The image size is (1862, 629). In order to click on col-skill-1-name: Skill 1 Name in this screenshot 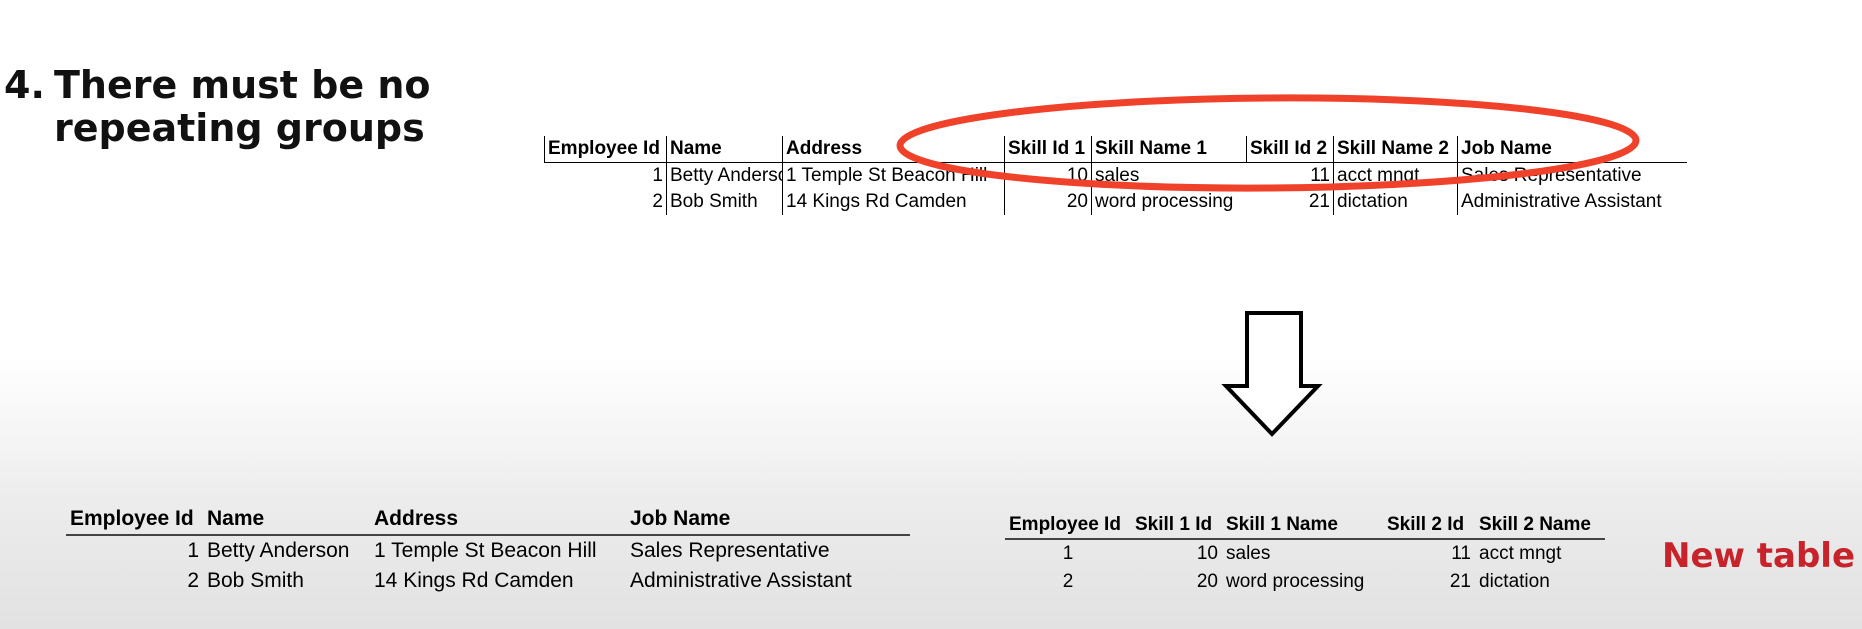, I will do `click(1302, 526)`.